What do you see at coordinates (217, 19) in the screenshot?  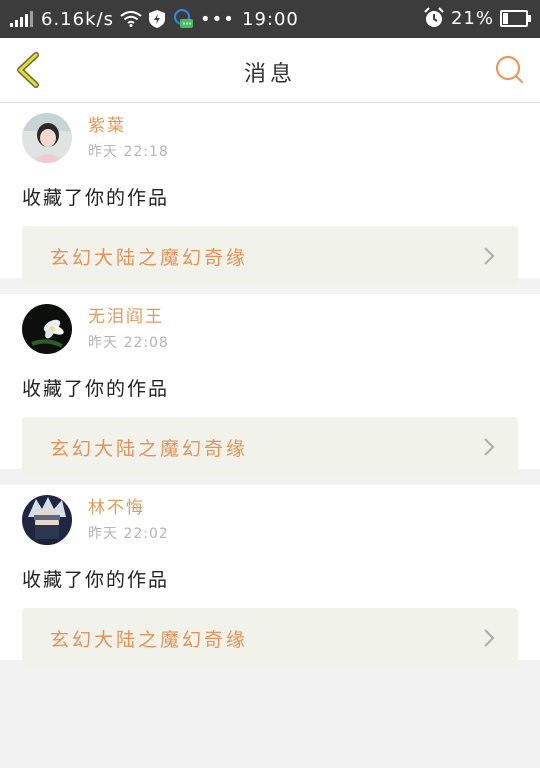 I see `more-icon: •••` at bounding box center [217, 19].